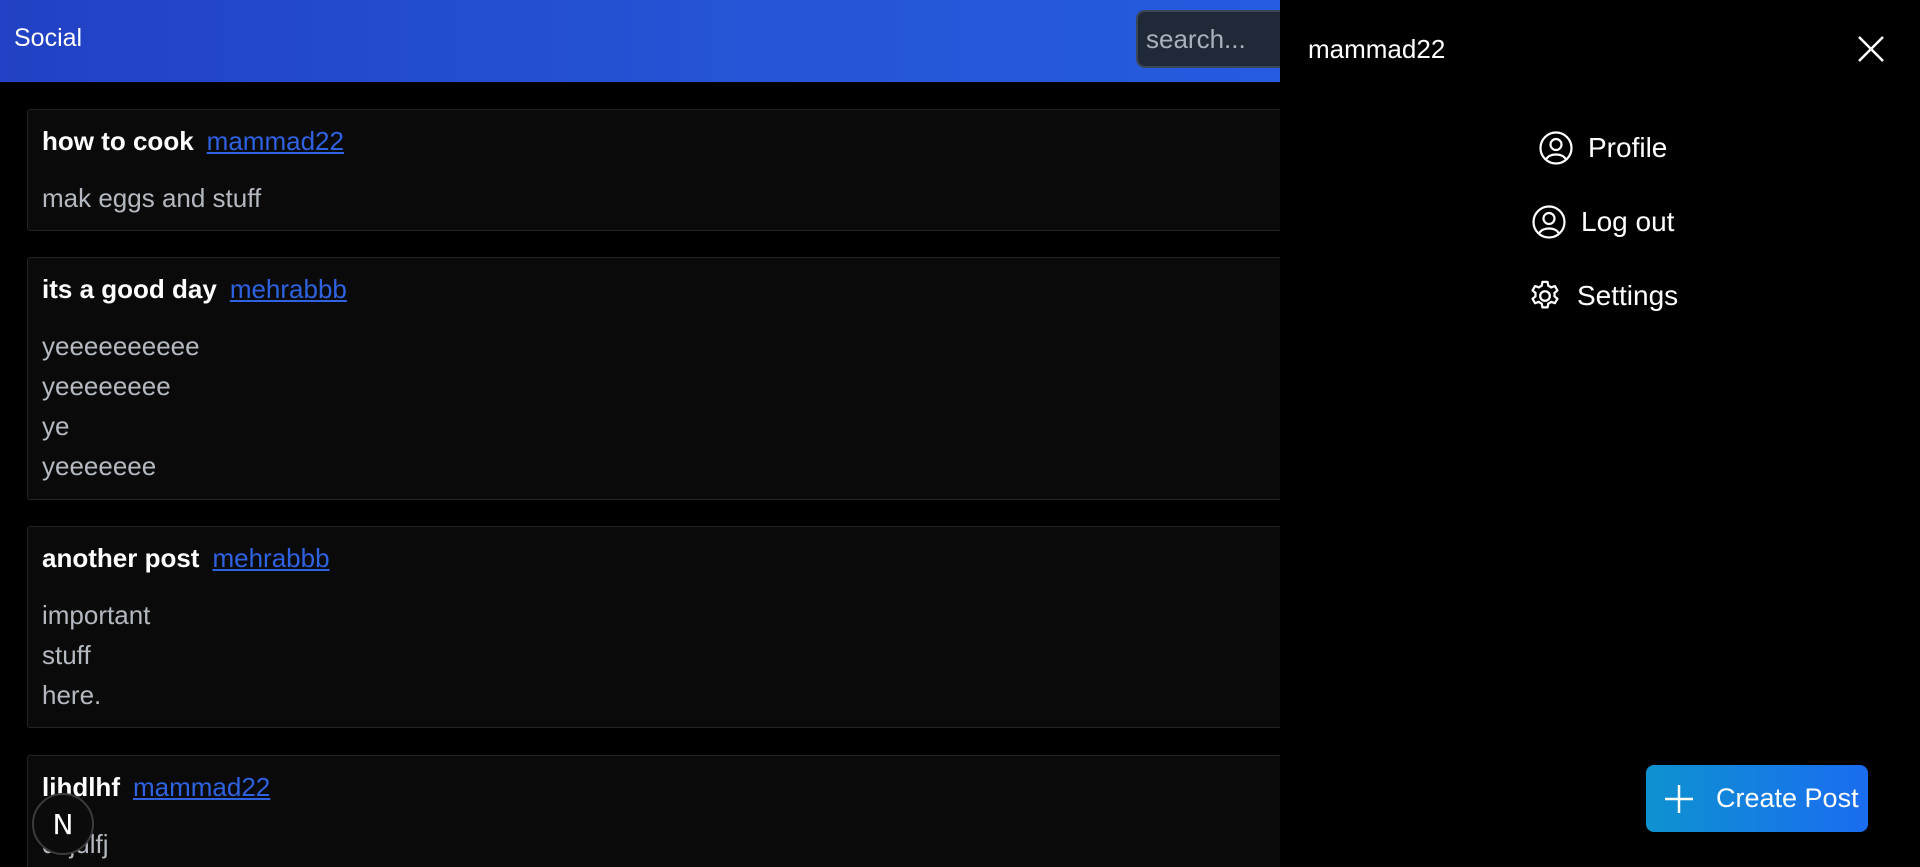 This screenshot has height=867, width=1920. Describe the element at coordinates (1628, 147) in the screenshot. I see `menu-item-label: Profile` at that location.